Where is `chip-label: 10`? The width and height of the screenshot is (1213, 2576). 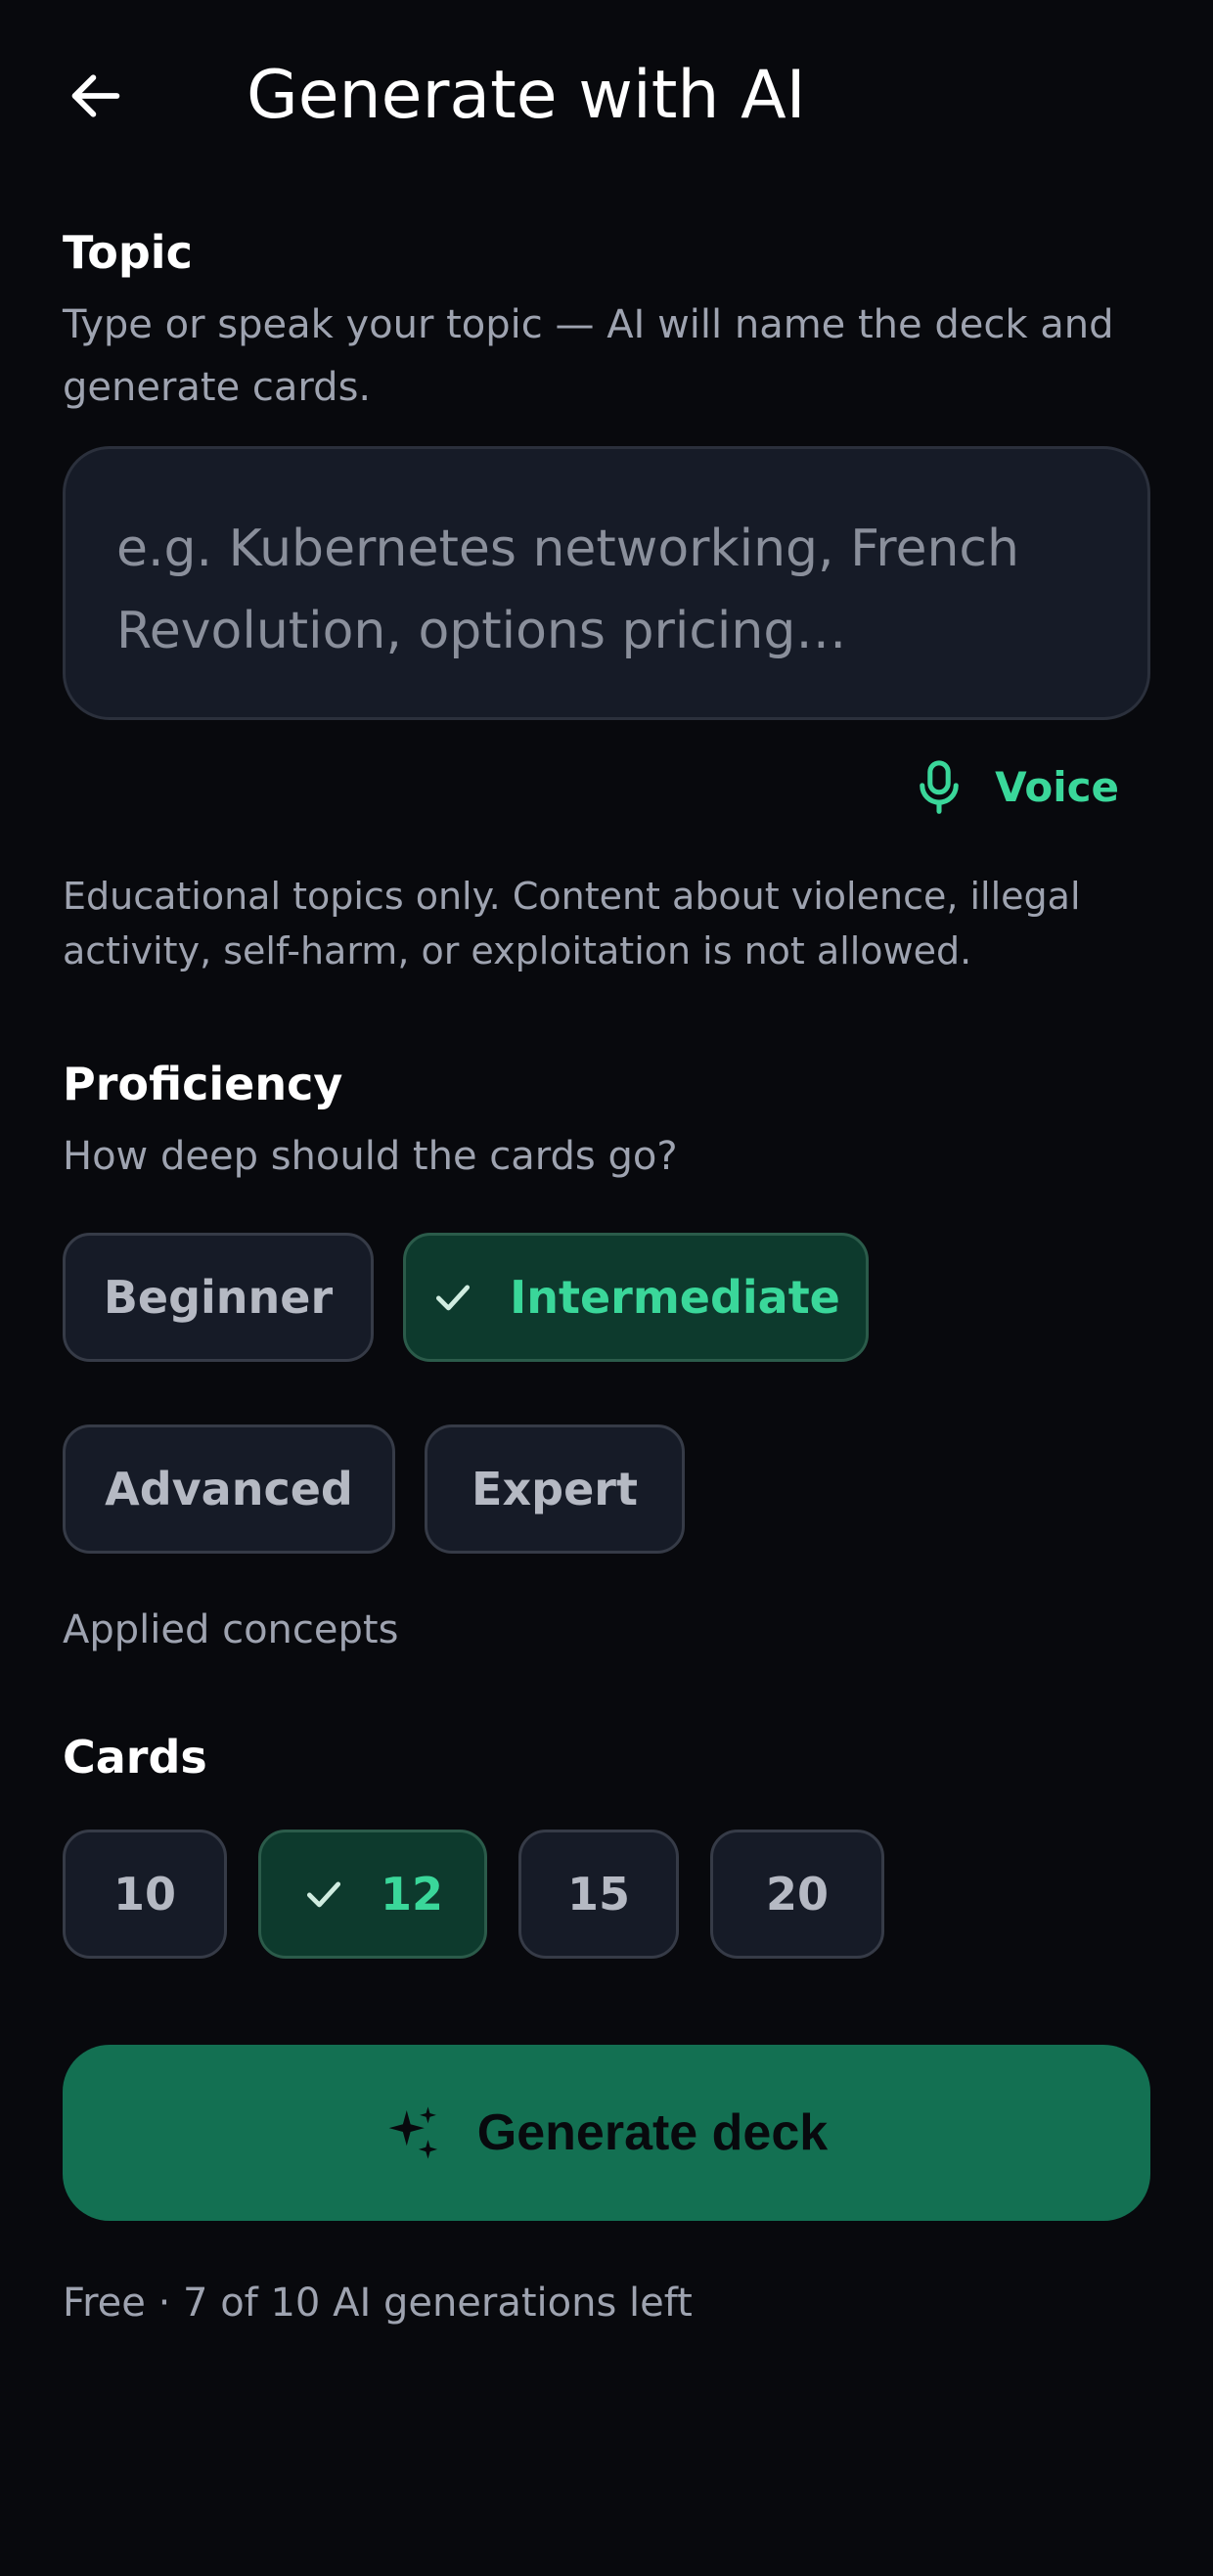
chip-label: 10 is located at coordinates (144, 1894).